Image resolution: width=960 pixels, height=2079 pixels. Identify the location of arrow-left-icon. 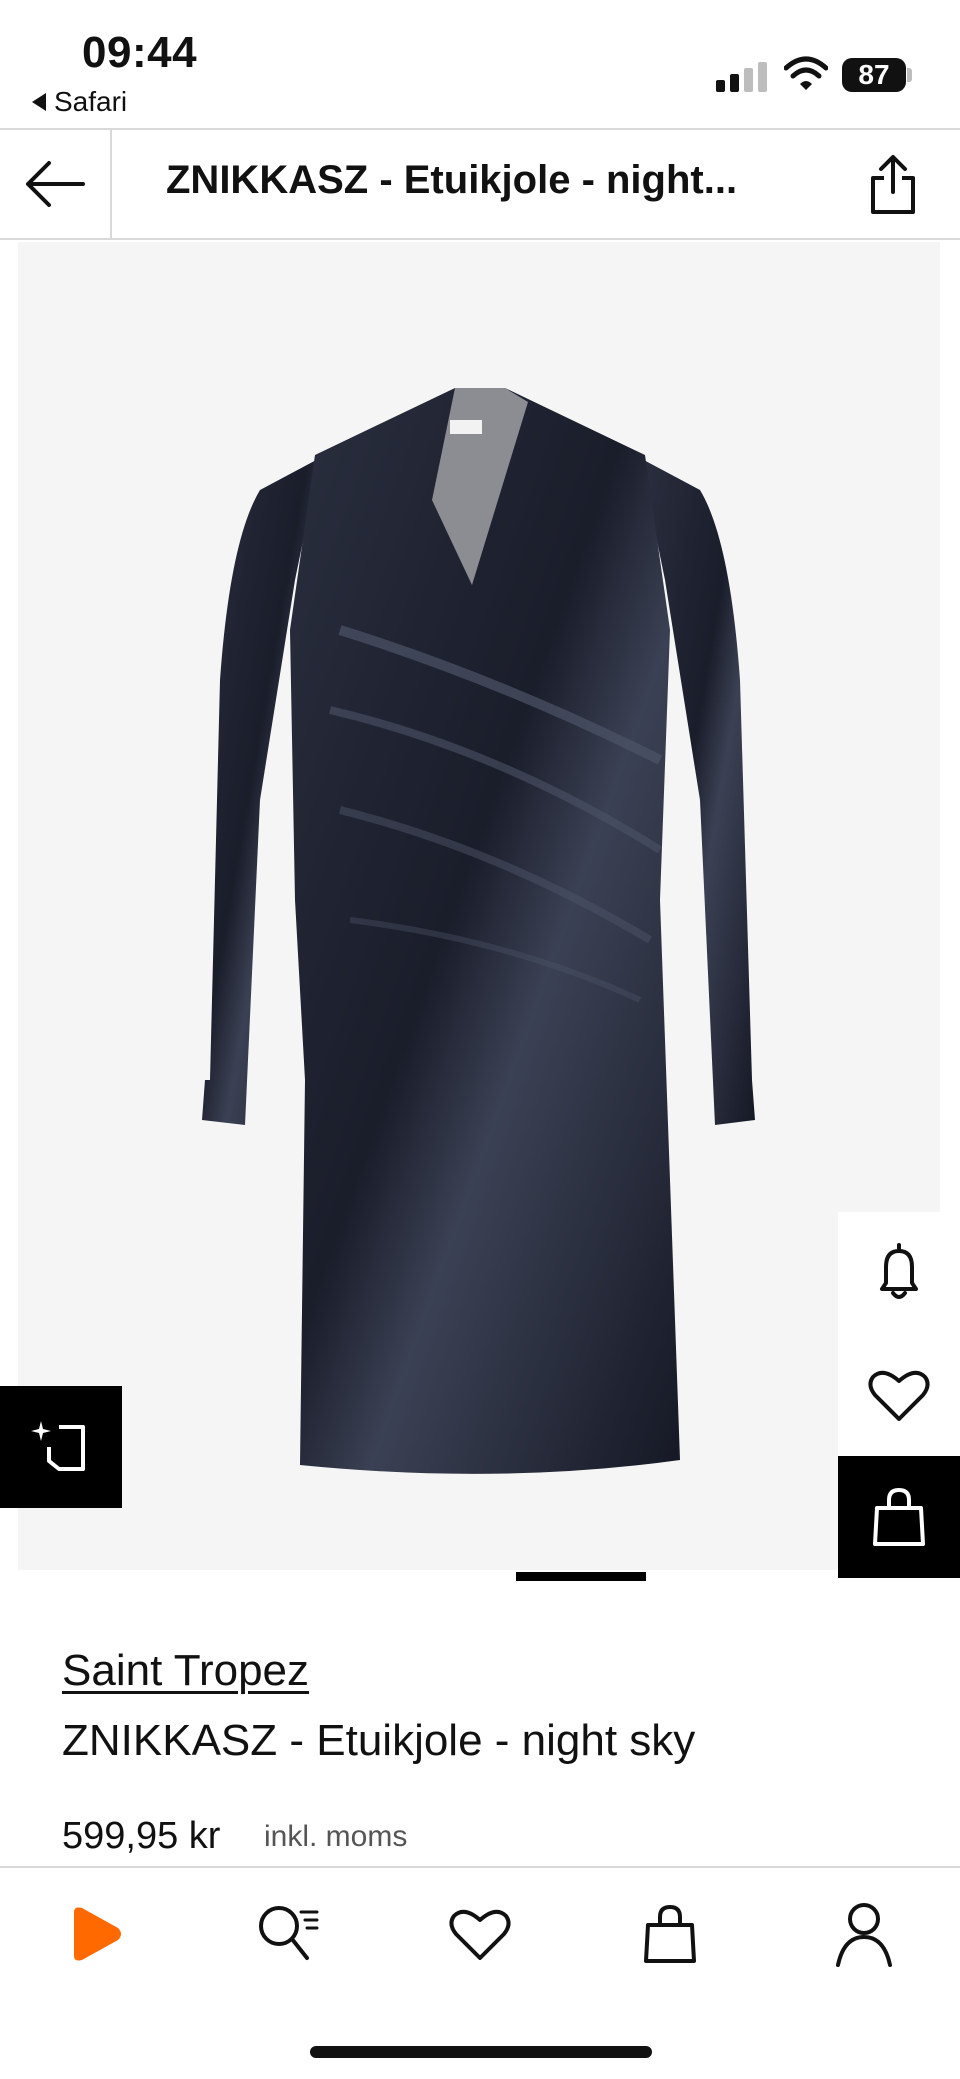
(55, 184).